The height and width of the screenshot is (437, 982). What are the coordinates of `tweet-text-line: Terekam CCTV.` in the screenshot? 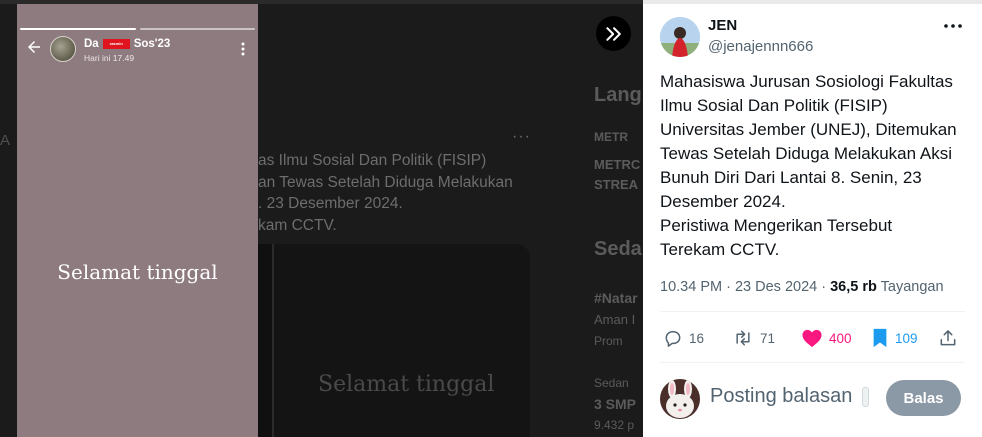 It's located at (720, 249).